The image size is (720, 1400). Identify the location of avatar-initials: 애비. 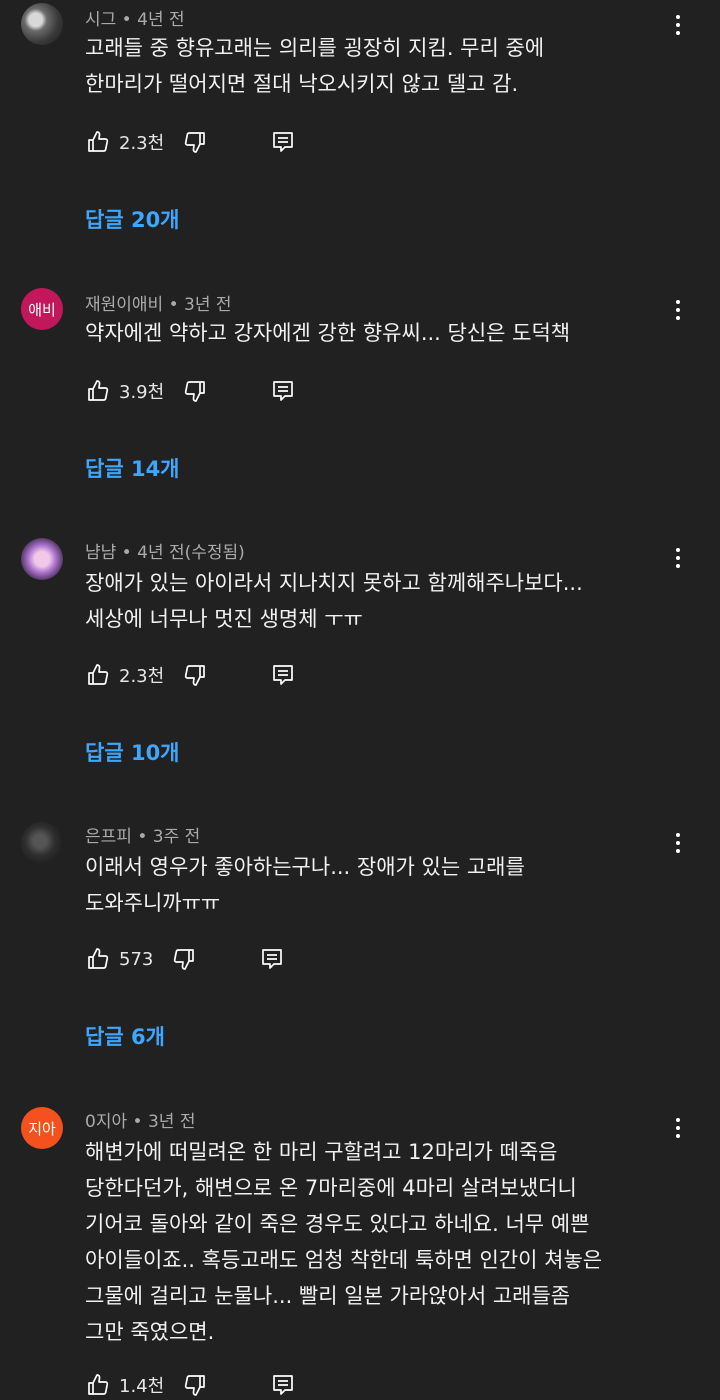
(42, 309).